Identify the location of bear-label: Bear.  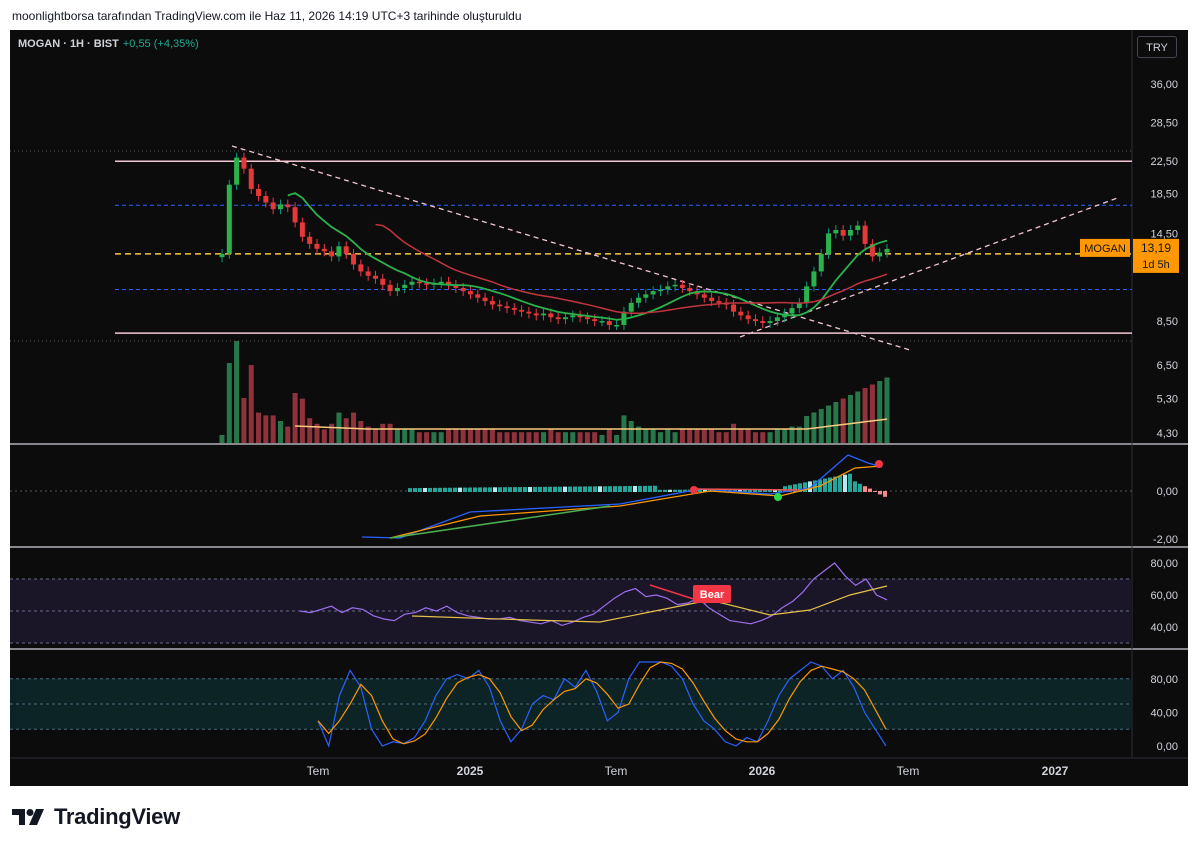
(712, 595).